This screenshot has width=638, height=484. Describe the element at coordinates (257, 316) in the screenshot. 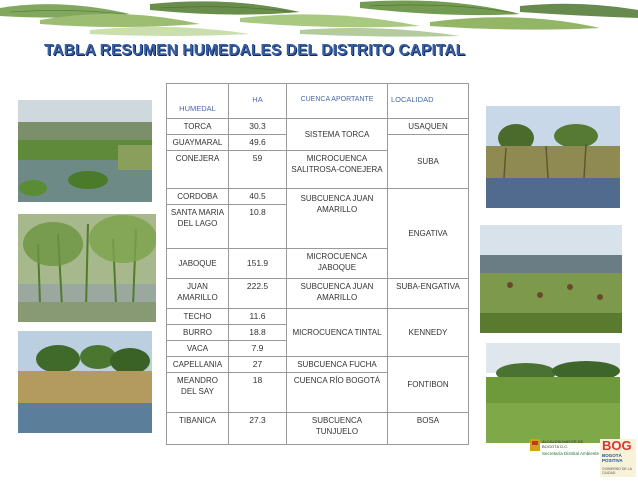

I see `ha-cell: 11.6` at that location.